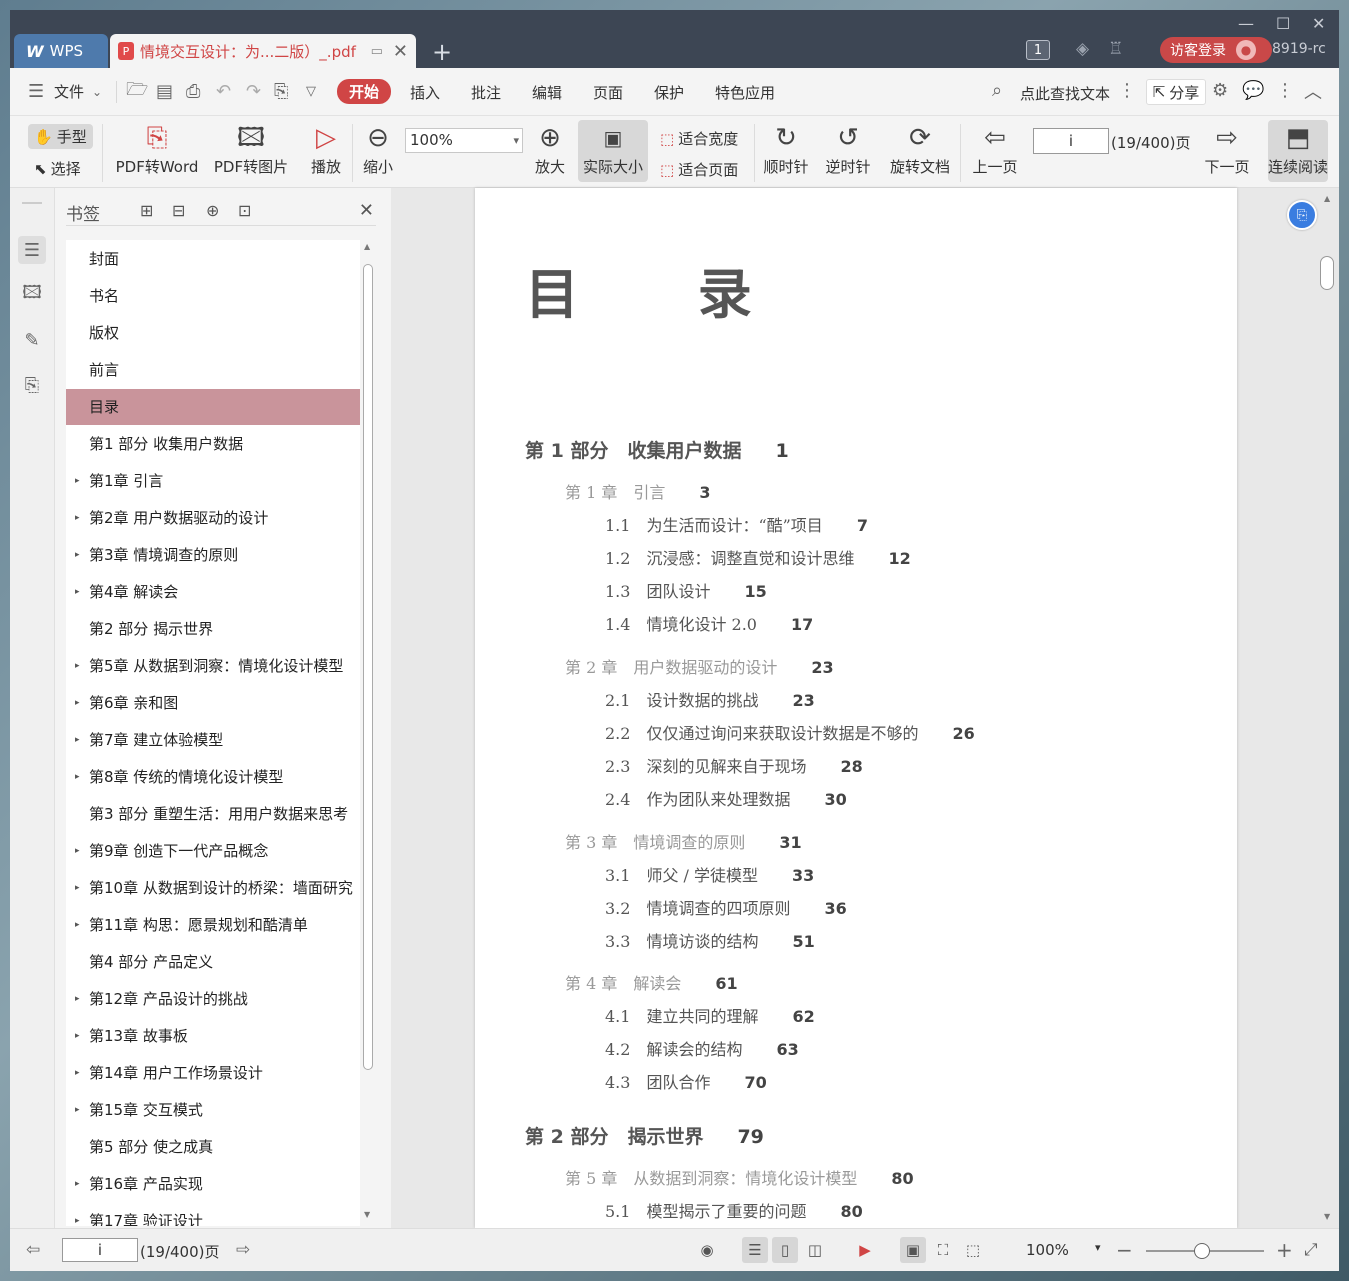  What do you see at coordinates (550, 148) in the screenshot?
I see `zoom-in-button: ⊕ 放大` at bounding box center [550, 148].